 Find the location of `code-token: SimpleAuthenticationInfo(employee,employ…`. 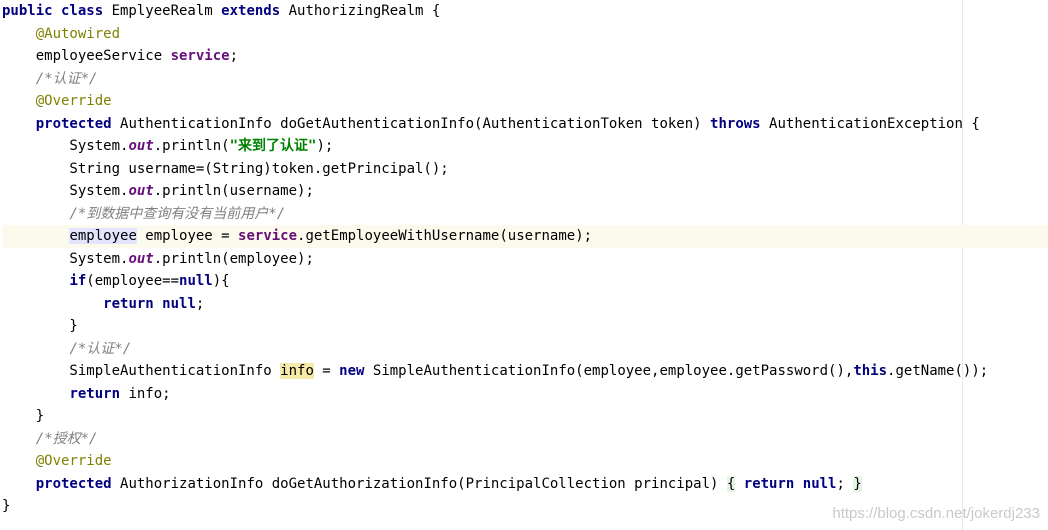

code-token: SimpleAuthenticationInfo(employee,employ… is located at coordinates (613, 371).